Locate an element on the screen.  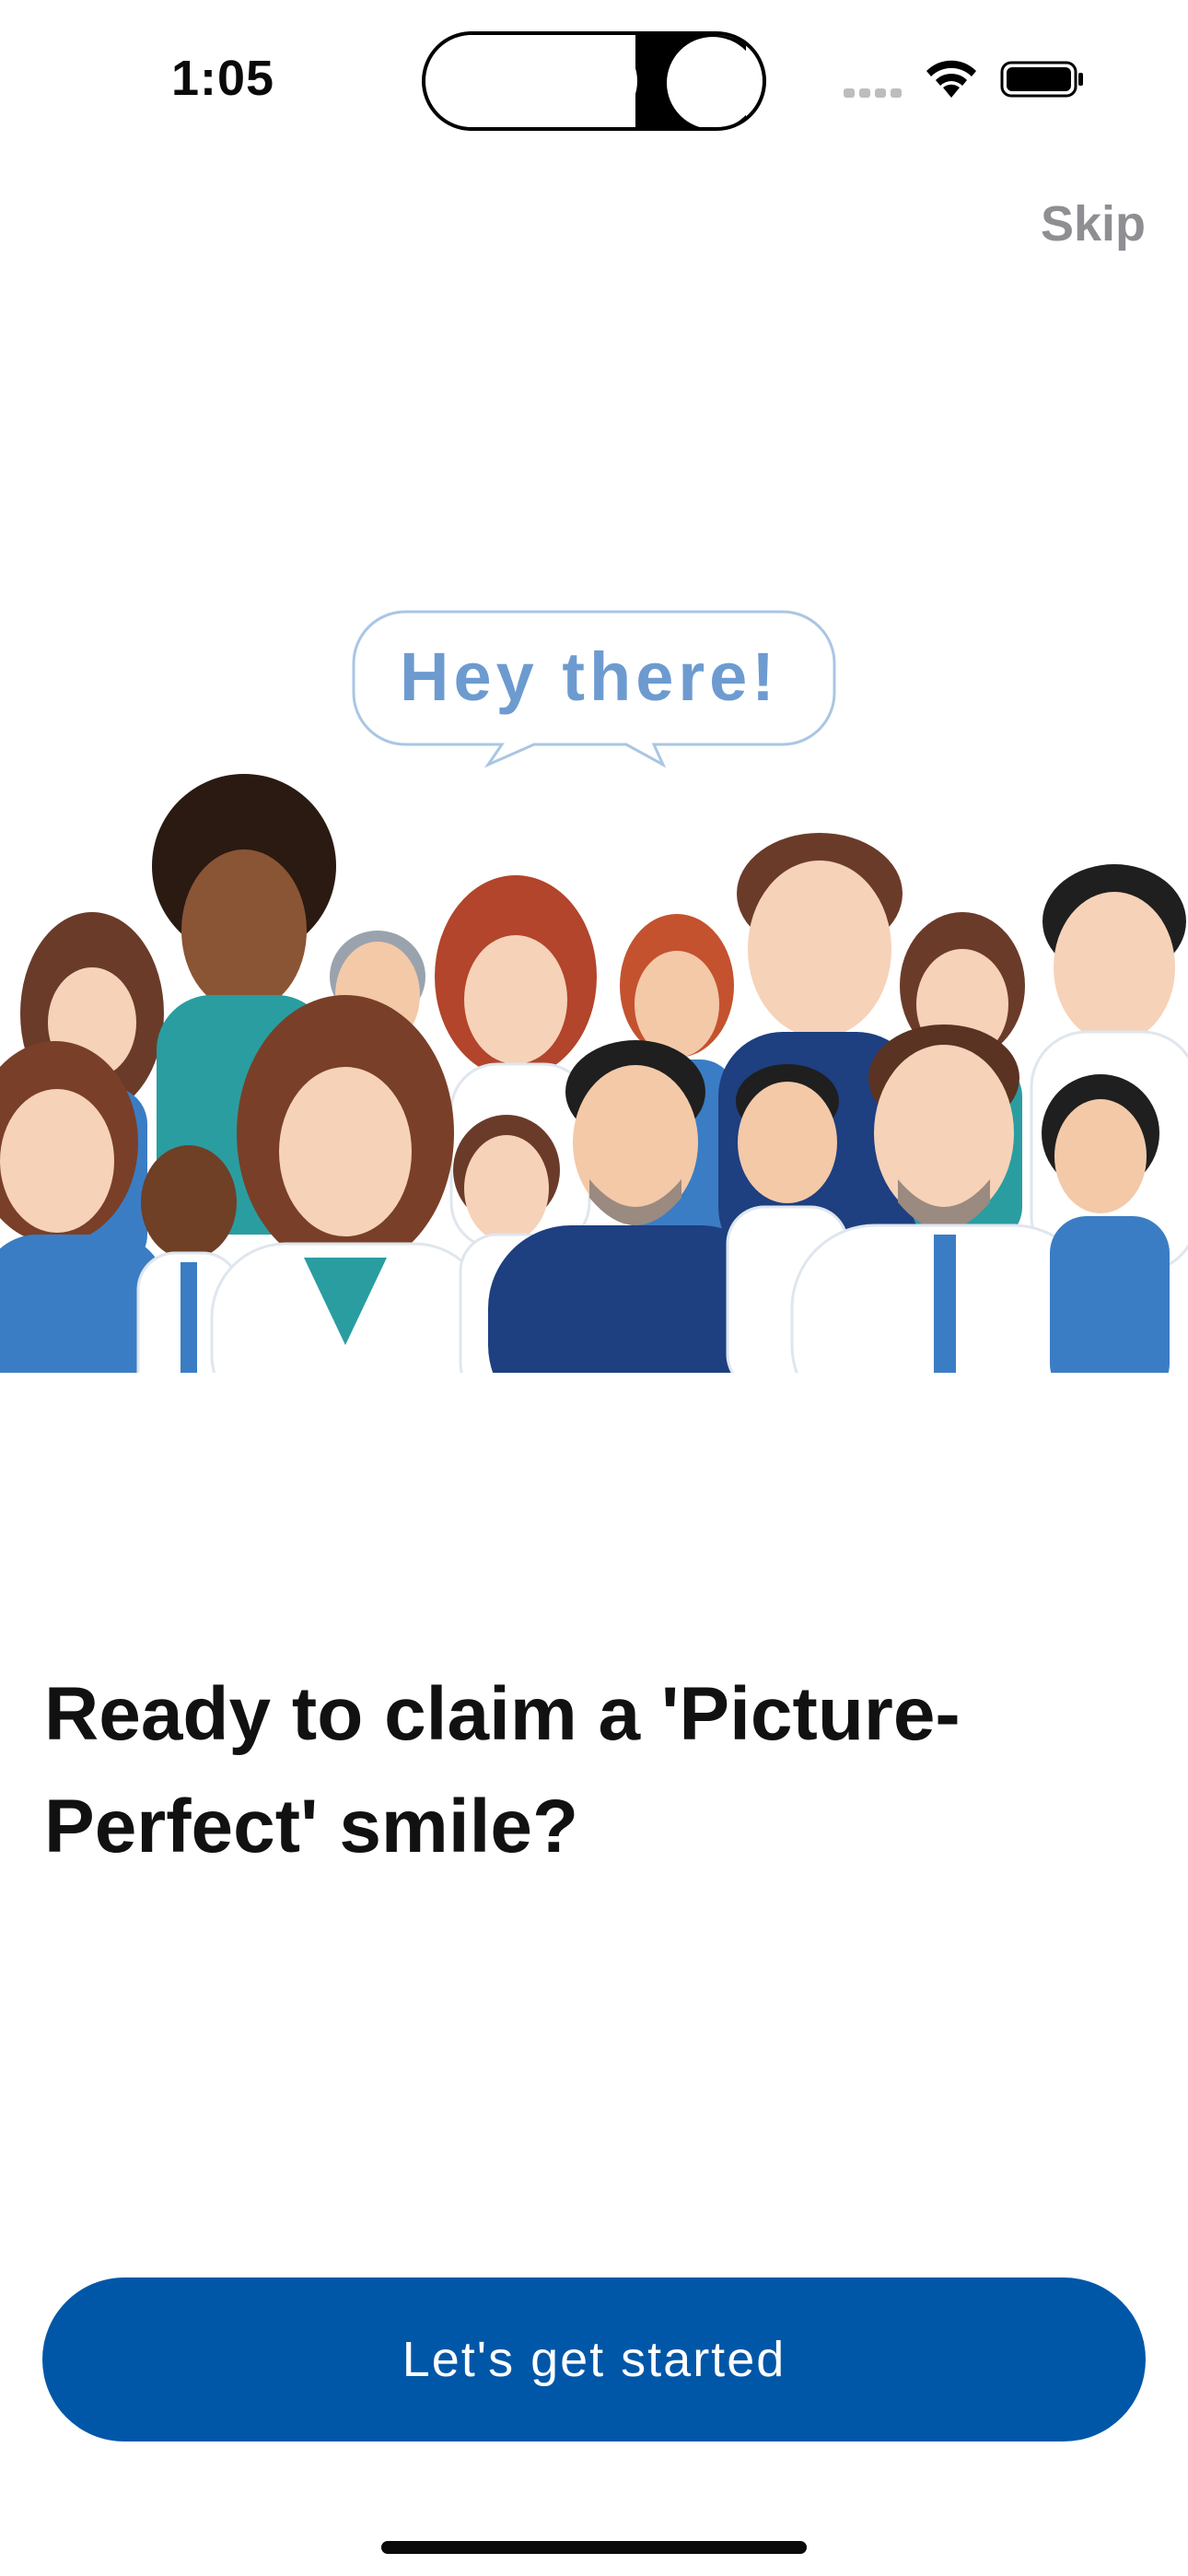
cellular-signal-icon is located at coordinates (873, 93).